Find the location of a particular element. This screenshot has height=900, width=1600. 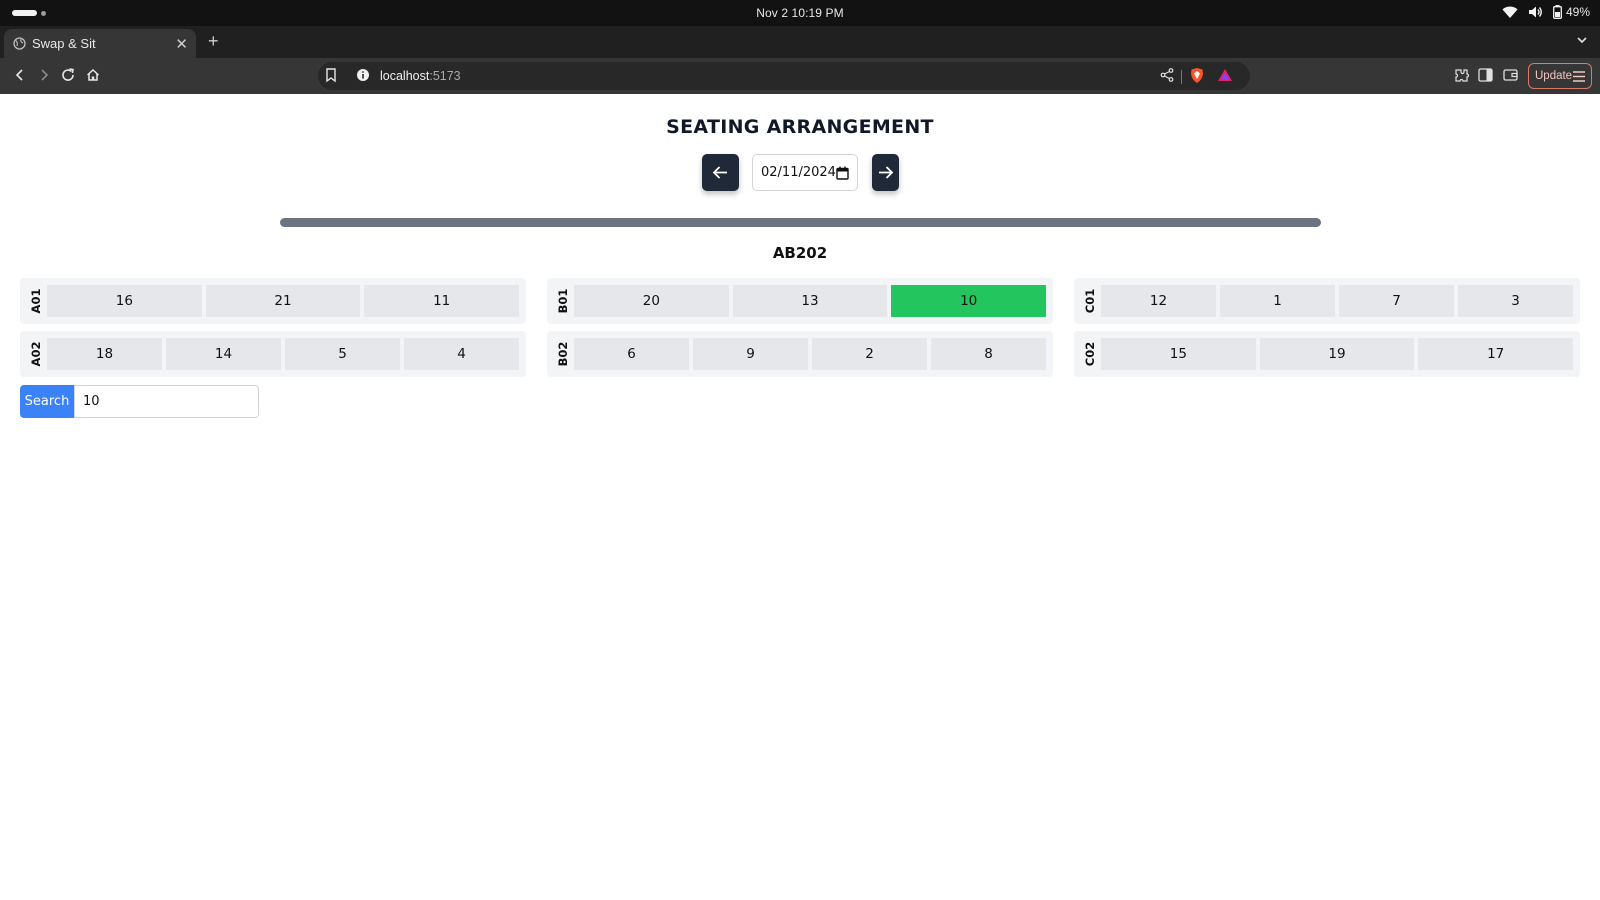

screen-indicator-bar is located at coordinates (800, 222).